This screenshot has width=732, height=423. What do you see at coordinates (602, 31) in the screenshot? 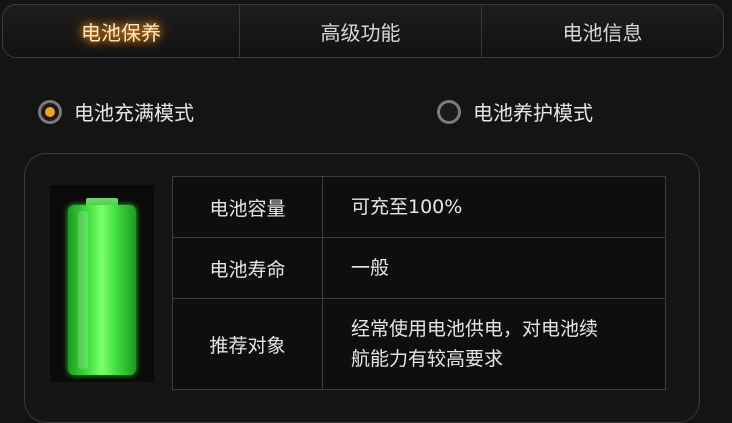
I see `tab-battery-info: 电池信息` at bounding box center [602, 31].